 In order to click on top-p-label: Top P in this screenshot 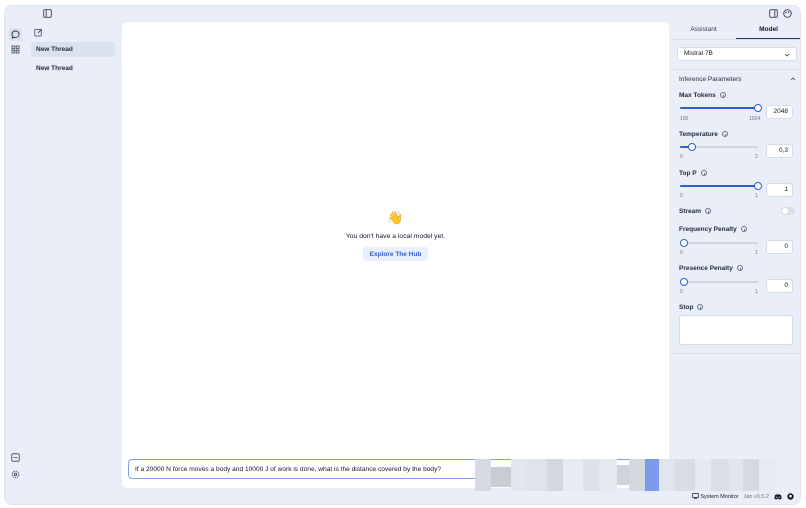, I will do `click(693, 173)`.